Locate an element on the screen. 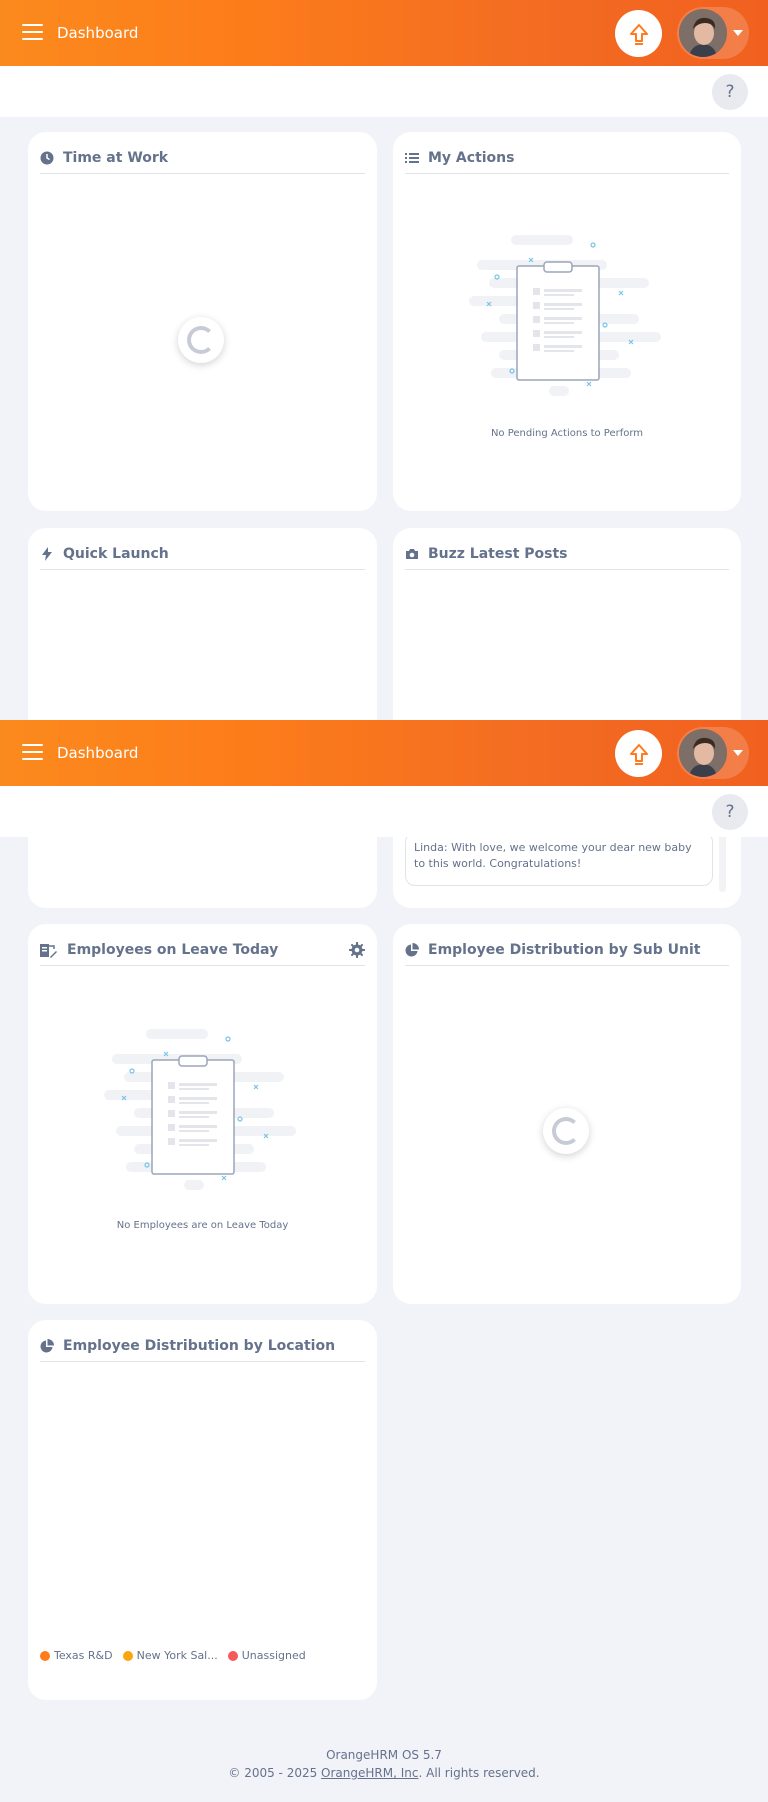  chart-legend: Texas R&D New York Sal... Unassigned is located at coordinates (173, 1655).